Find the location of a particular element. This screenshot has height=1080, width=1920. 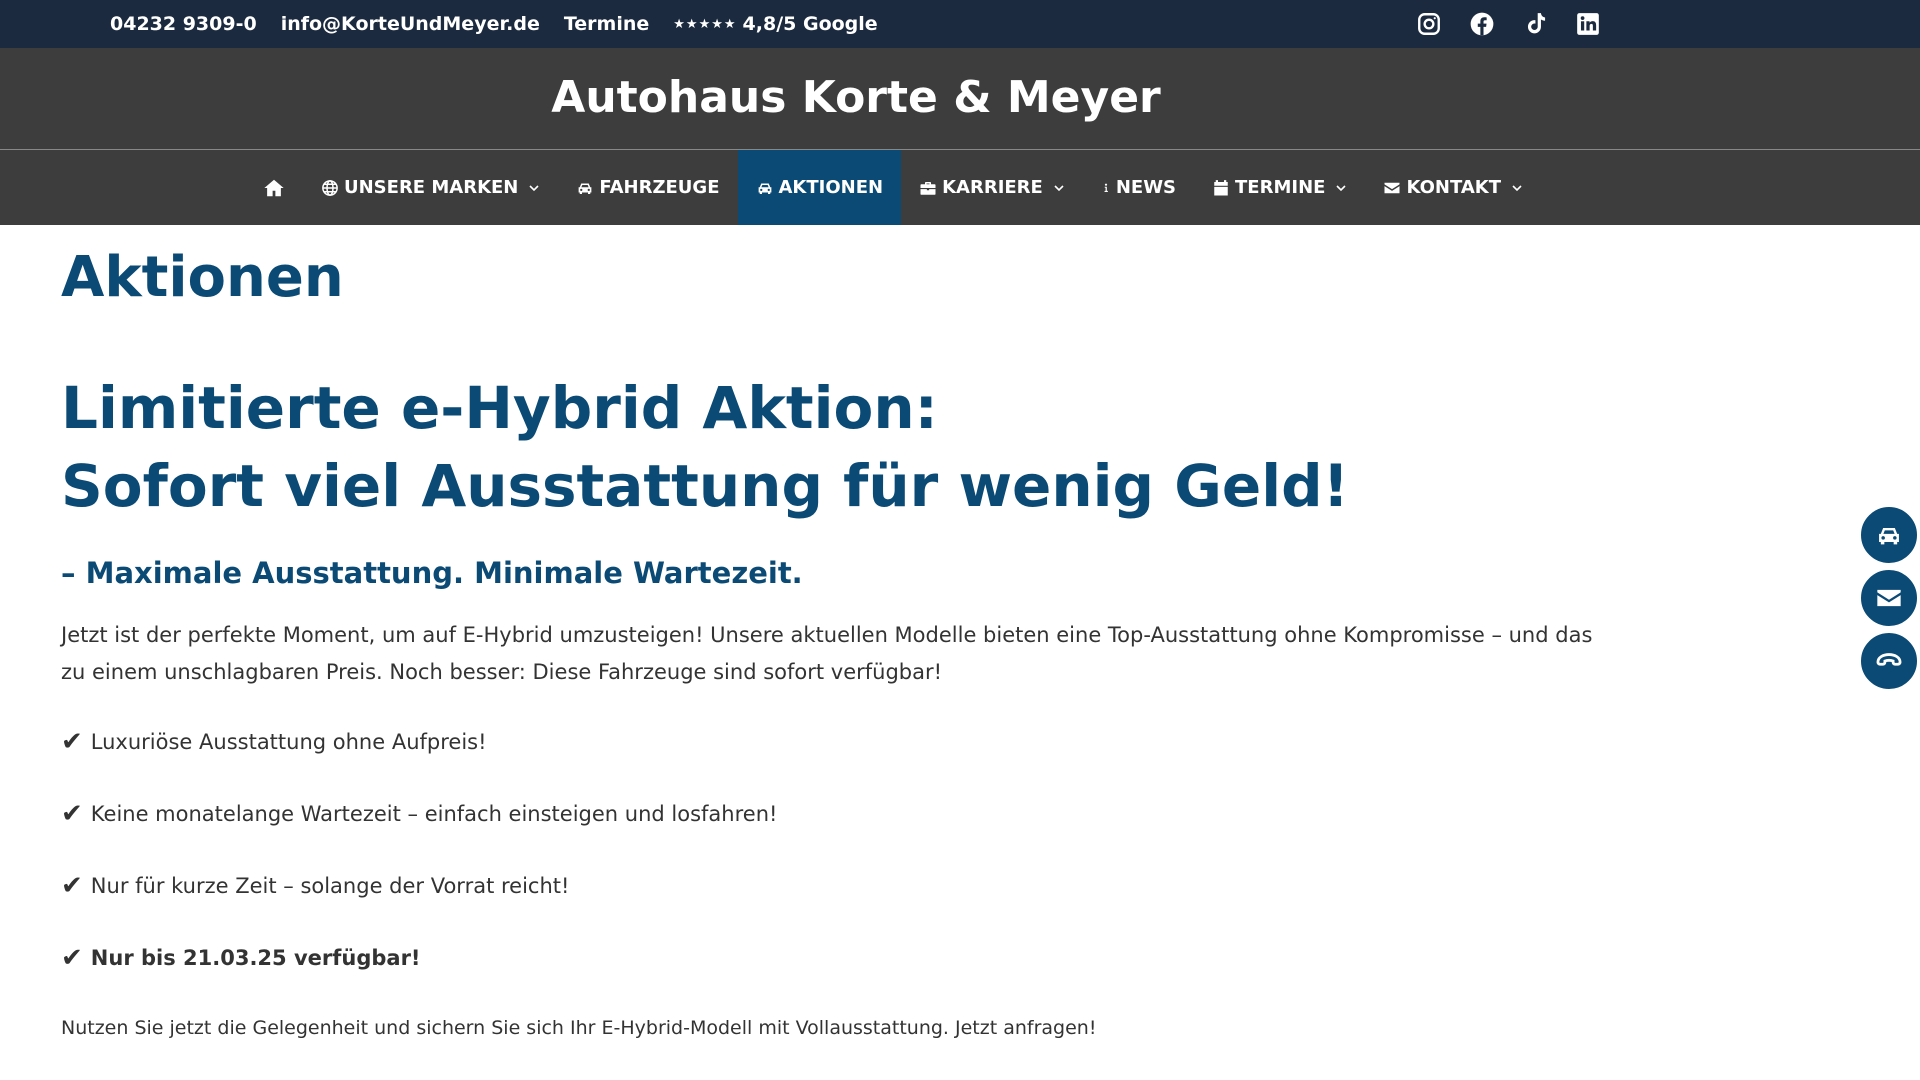

facebook-icon is located at coordinates (1482, 24).